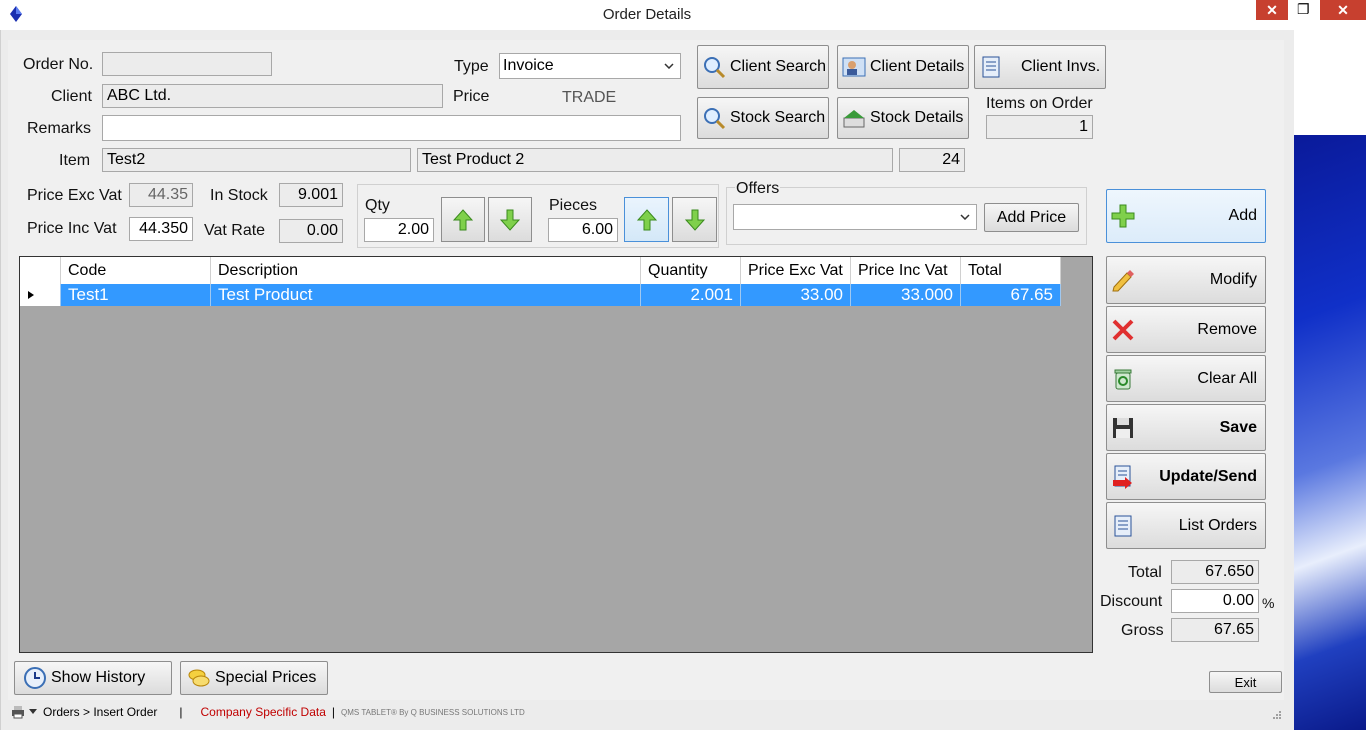  Describe the element at coordinates (1217, 525) in the screenshot. I see `list-orders-label: List Orders` at that location.